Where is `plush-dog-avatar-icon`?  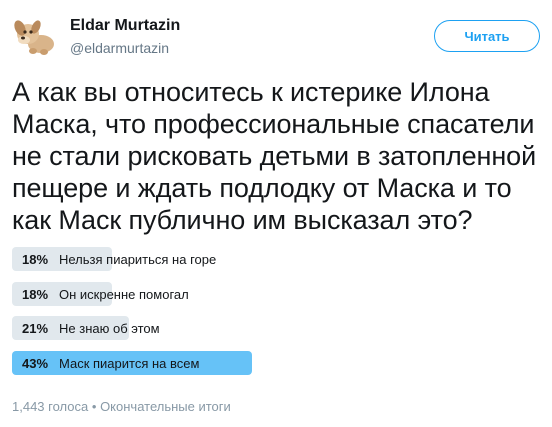
plush-dog-avatar-icon is located at coordinates (34, 37).